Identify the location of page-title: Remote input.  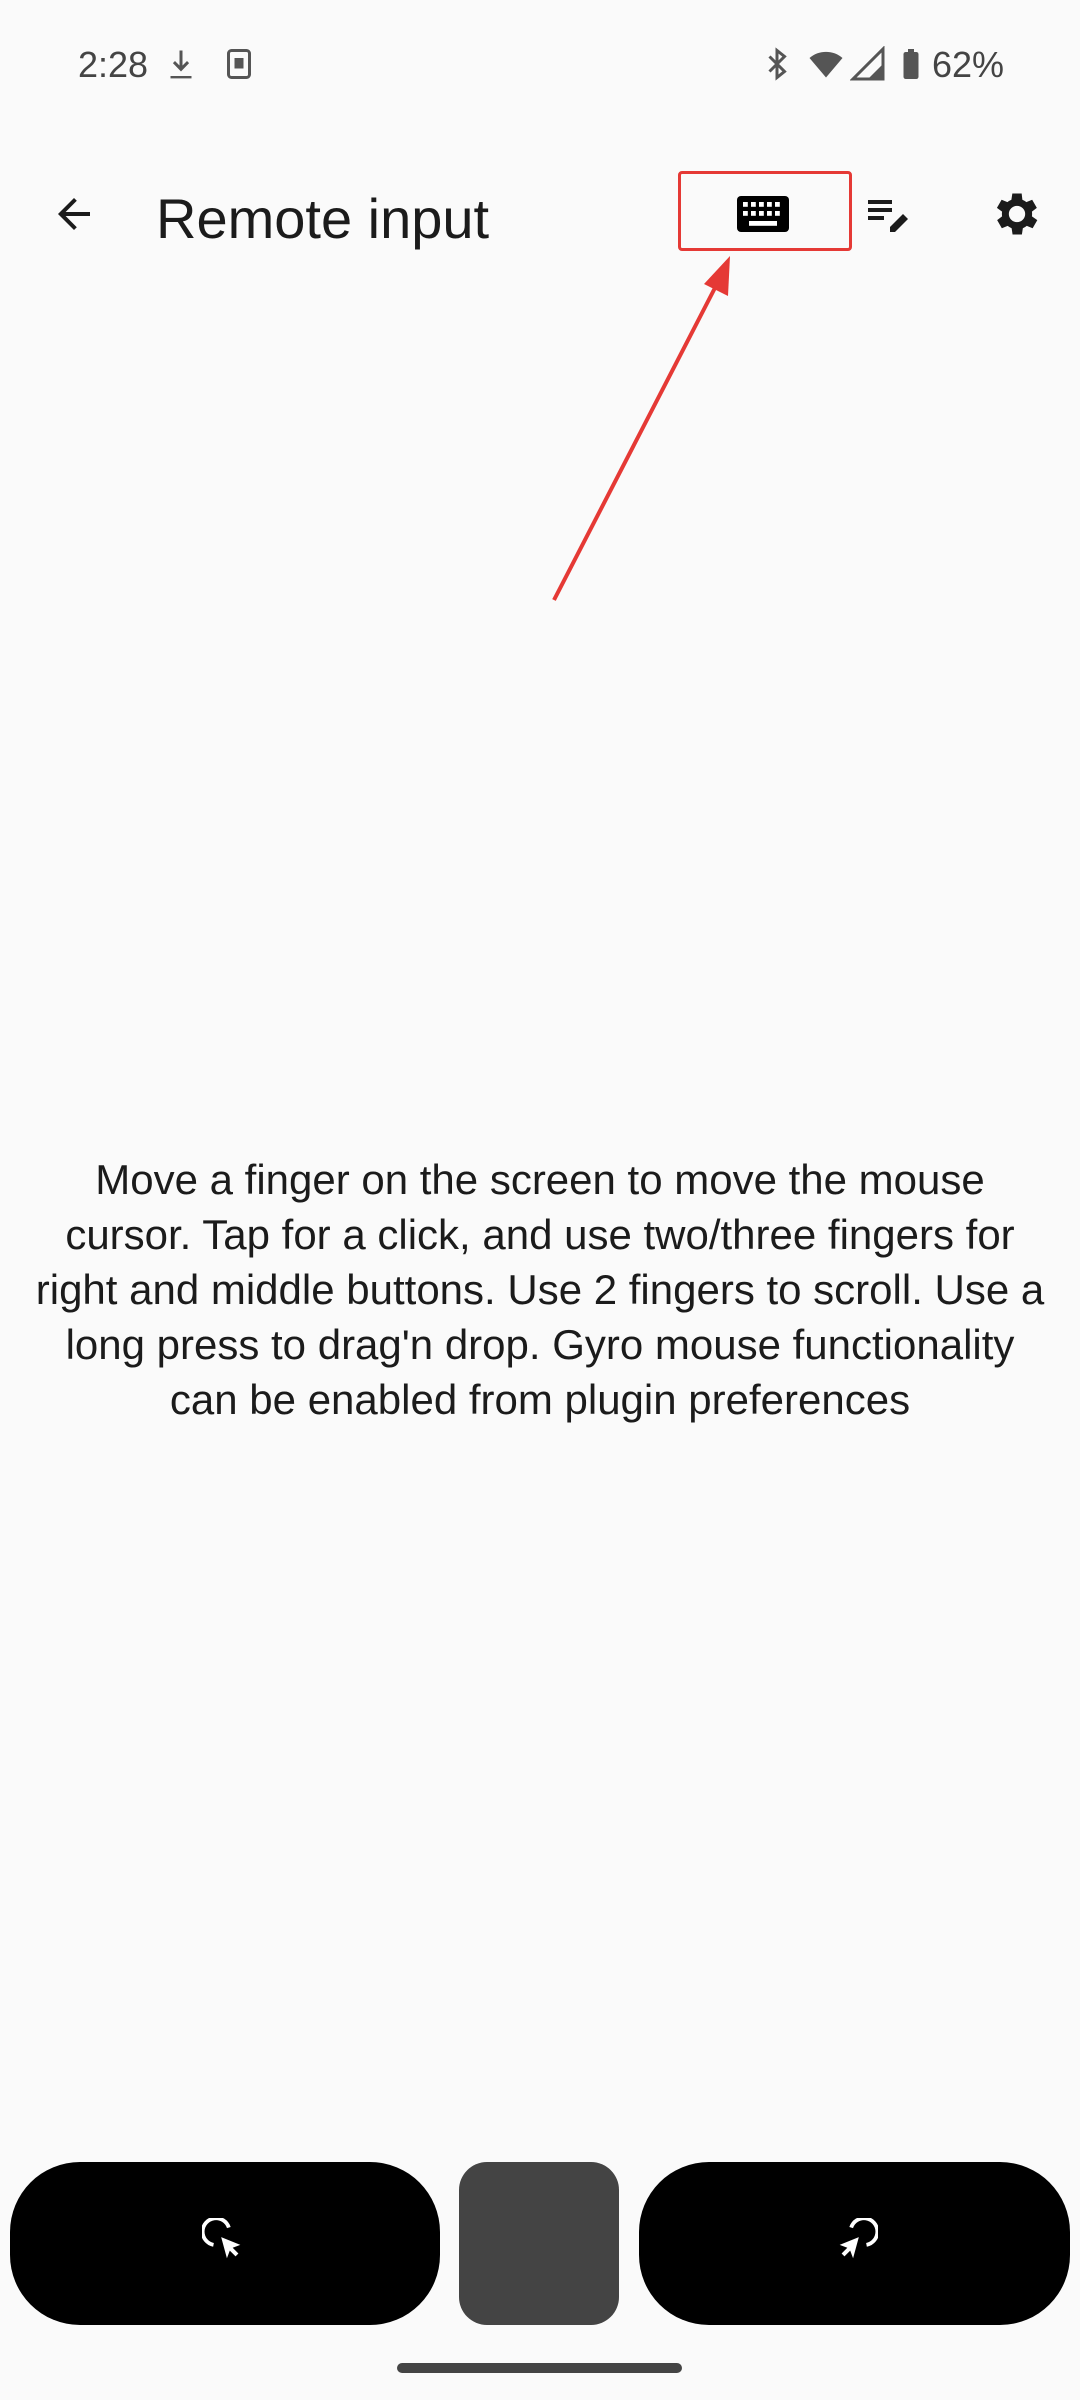
(323, 218).